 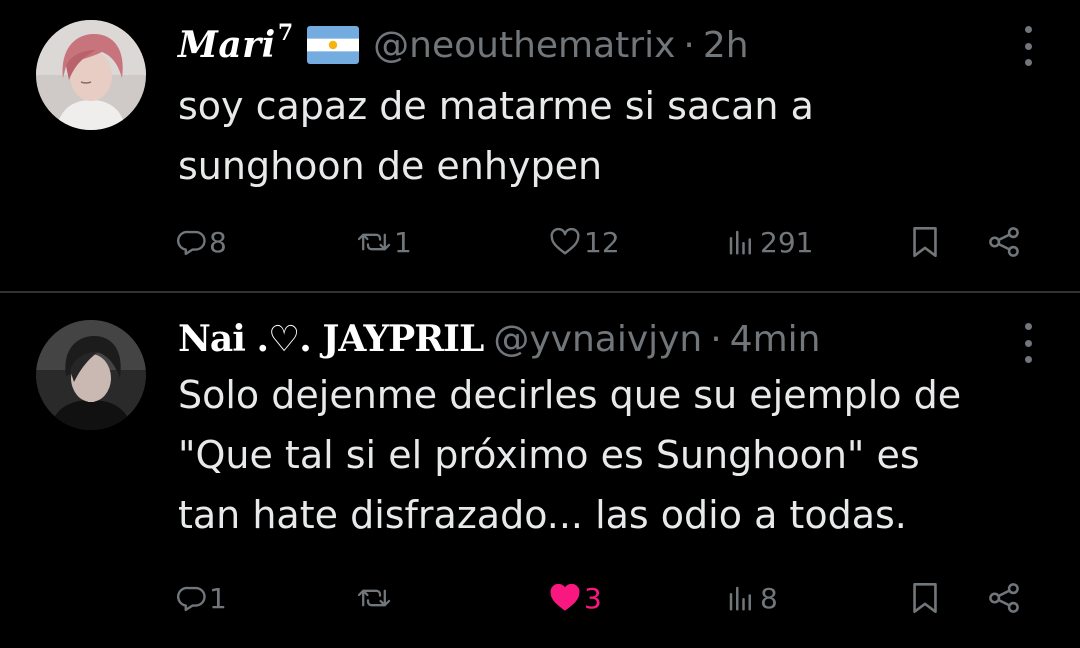 What do you see at coordinates (593, 598) in the screenshot?
I see `like-count: 3` at bounding box center [593, 598].